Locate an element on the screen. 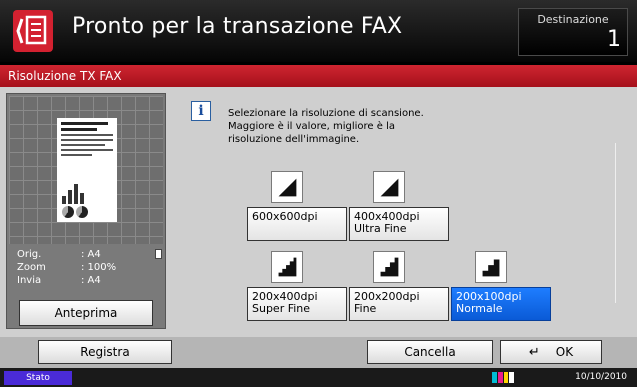  date-display: 10/10/2010 is located at coordinates (601, 377).